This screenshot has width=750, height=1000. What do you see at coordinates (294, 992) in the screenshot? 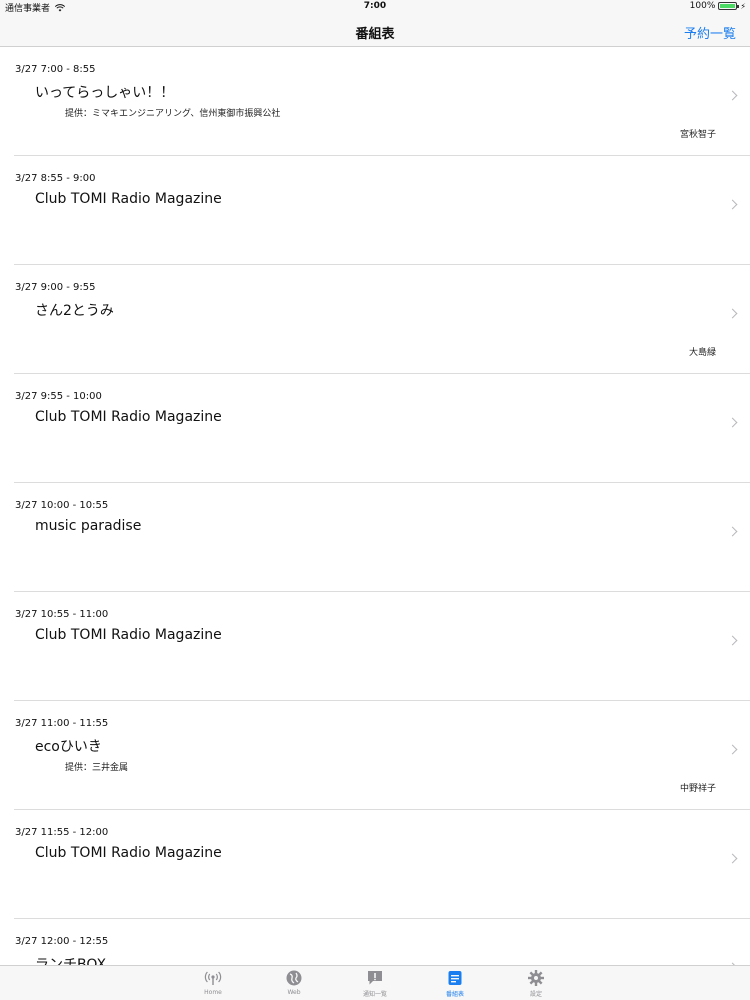
I see `tab-label: Web` at bounding box center [294, 992].